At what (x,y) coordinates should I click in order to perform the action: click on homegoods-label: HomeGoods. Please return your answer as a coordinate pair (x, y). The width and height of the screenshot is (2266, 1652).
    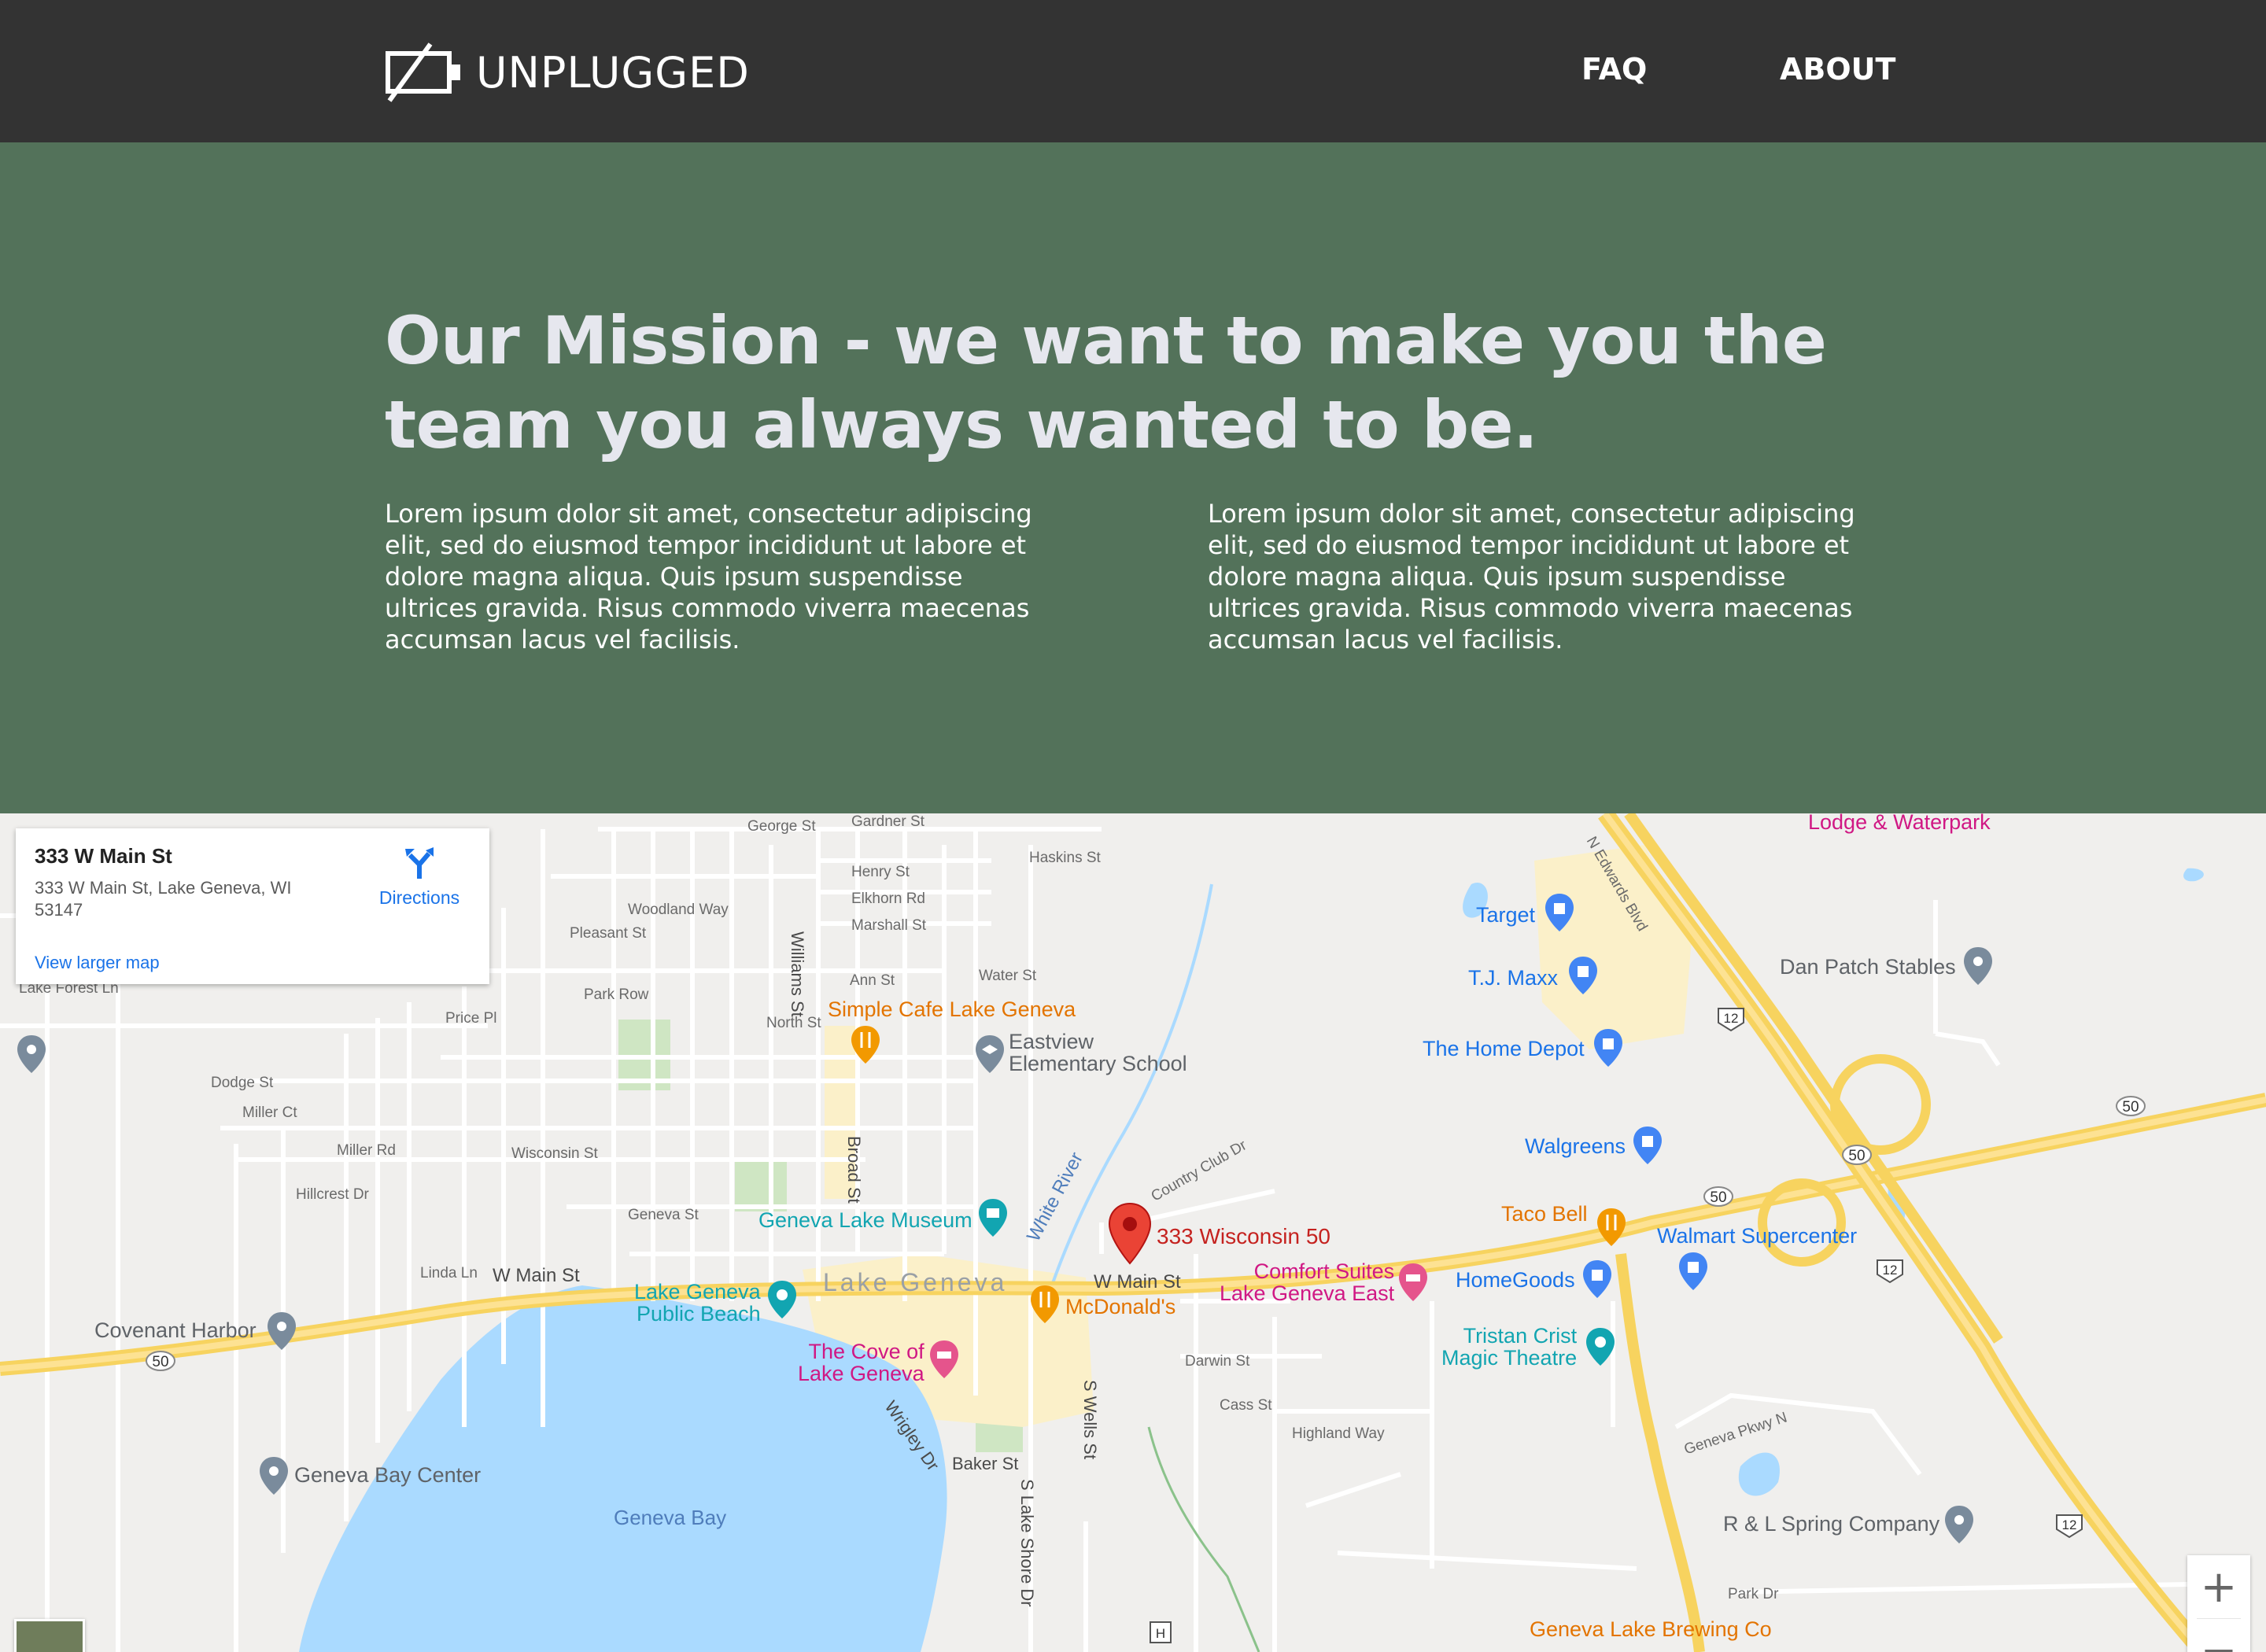
    Looking at the image, I should click on (1515, 1280).